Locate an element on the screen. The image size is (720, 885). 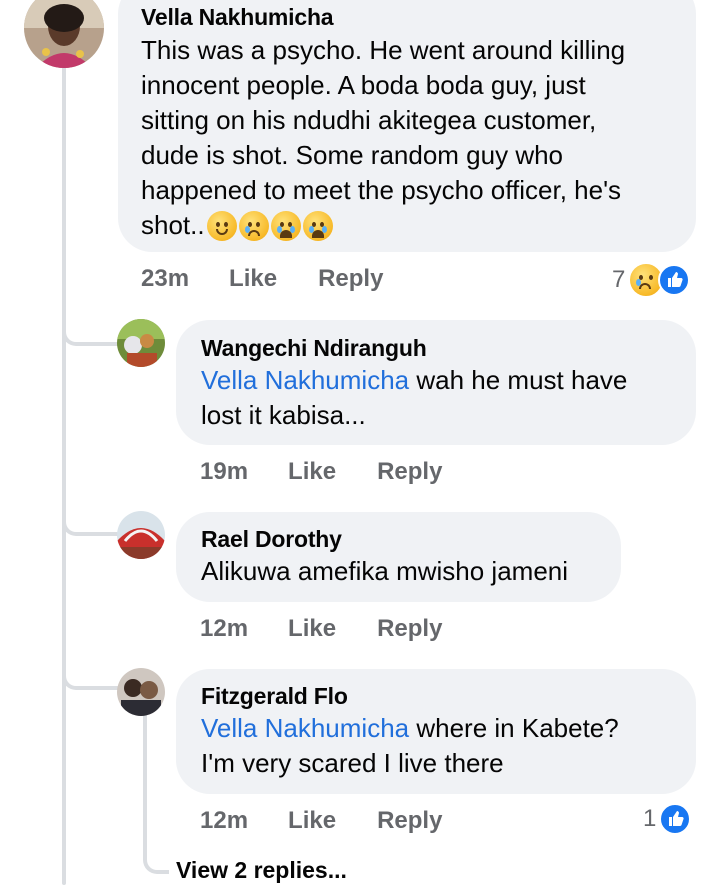
reply-text: Alikuwa amefika mwisho jameni is located at coordinates (385, 571).